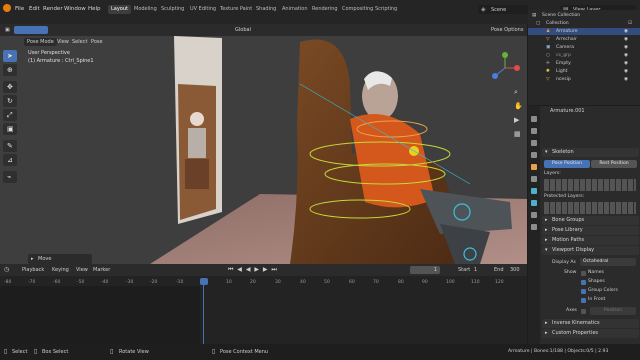 The width and height of the screenshot is (640, 360). I want to click on custom-properties-panel: ▸ Custom Properties, so click(590, 333).